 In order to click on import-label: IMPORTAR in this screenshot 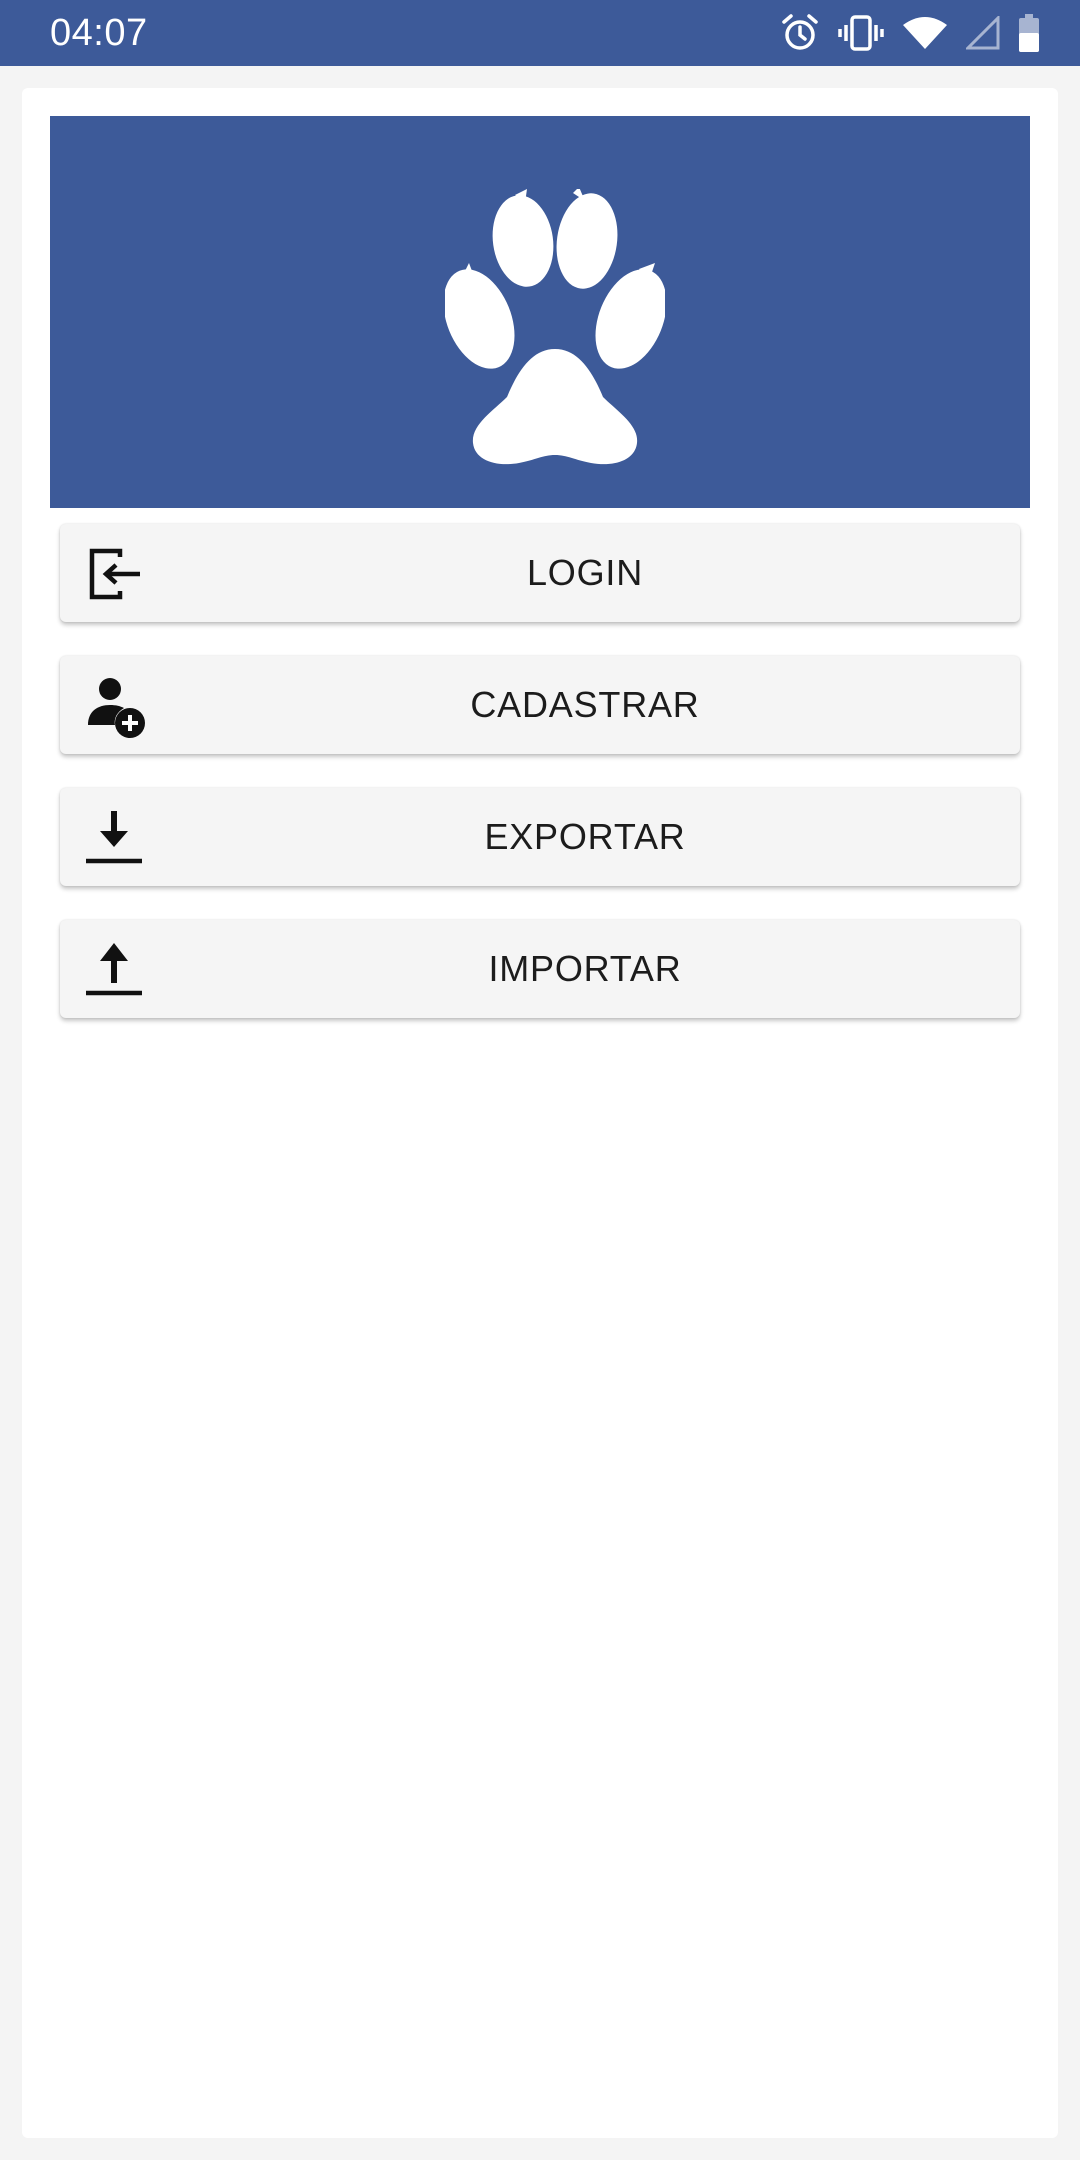, I will do `click(585, 968)`.